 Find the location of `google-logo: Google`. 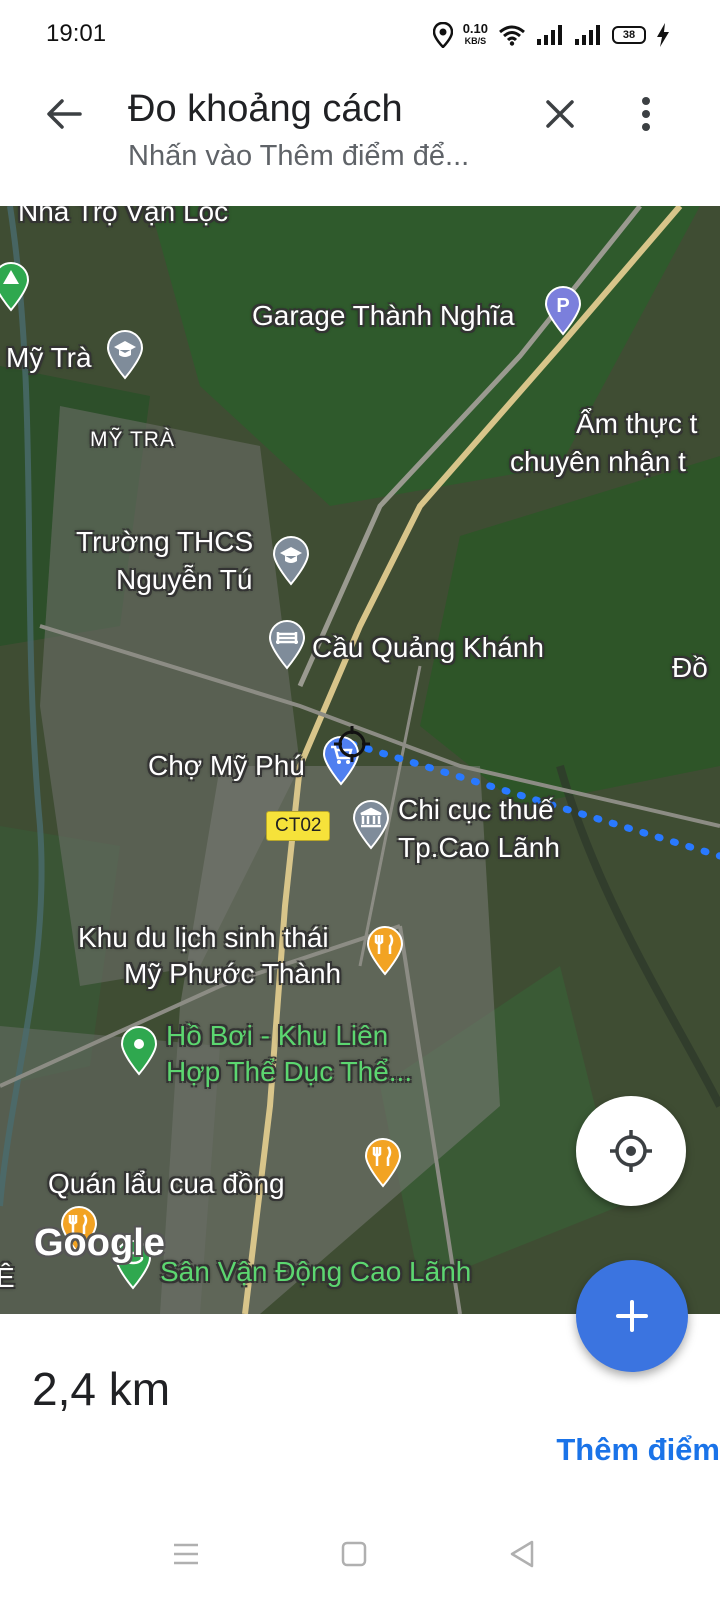

google-logo: Google is located at coordinates (99, 1243).